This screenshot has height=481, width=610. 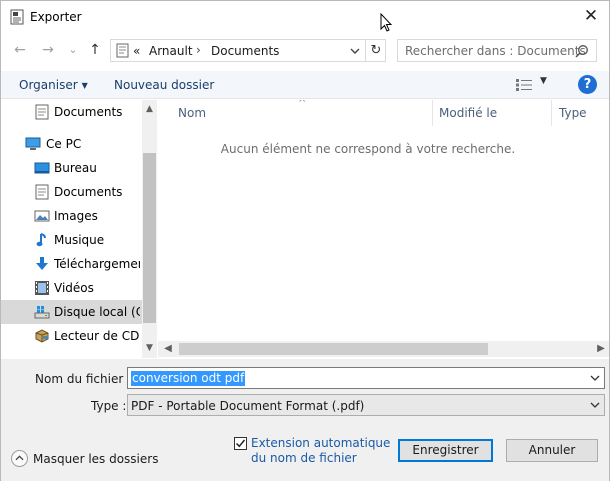 I want to click on scroll-right-icon: ▶, so click(x=601, y=349).